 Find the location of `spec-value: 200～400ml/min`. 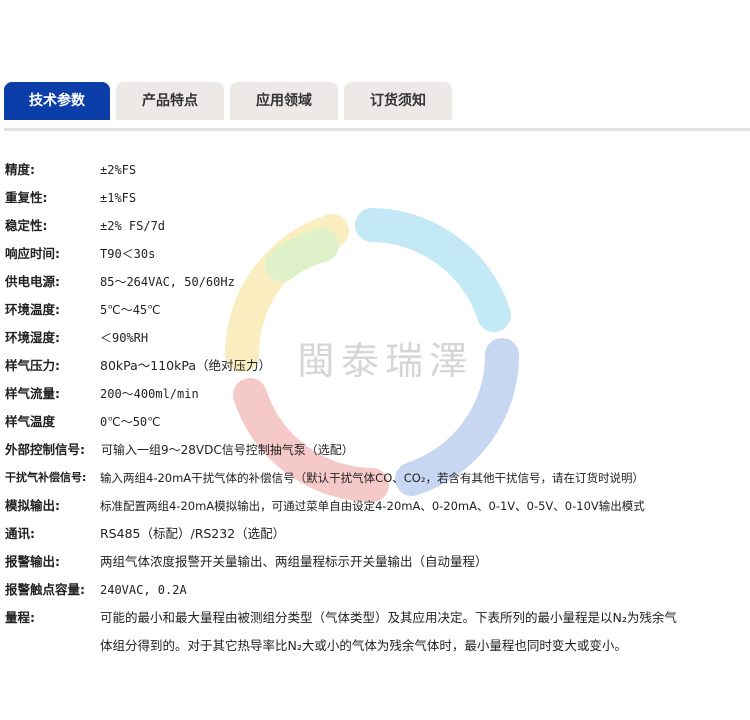

spec-value: 200～400ml/min is located at coordinates (149, 394).